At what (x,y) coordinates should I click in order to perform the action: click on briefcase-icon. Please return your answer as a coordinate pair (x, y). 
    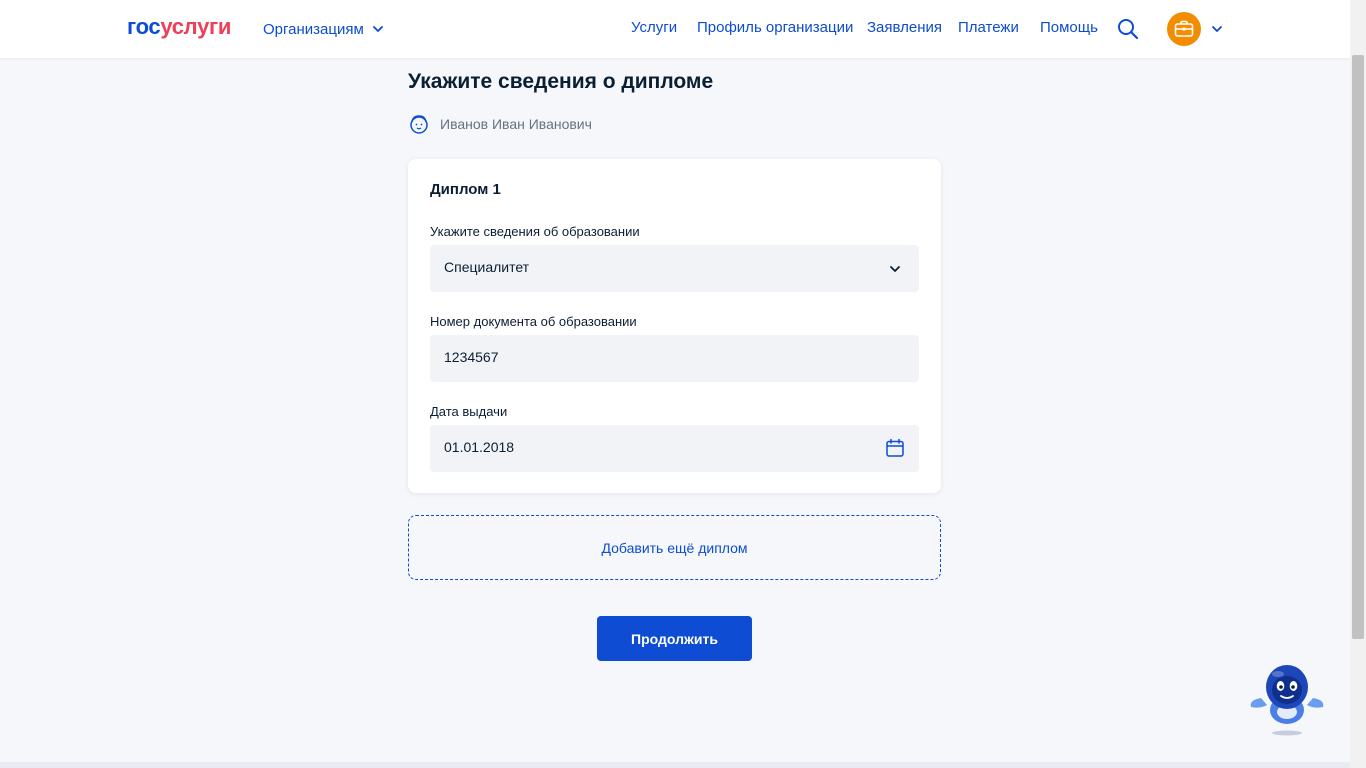
    Looking at the image, I should click on (1184, 28).